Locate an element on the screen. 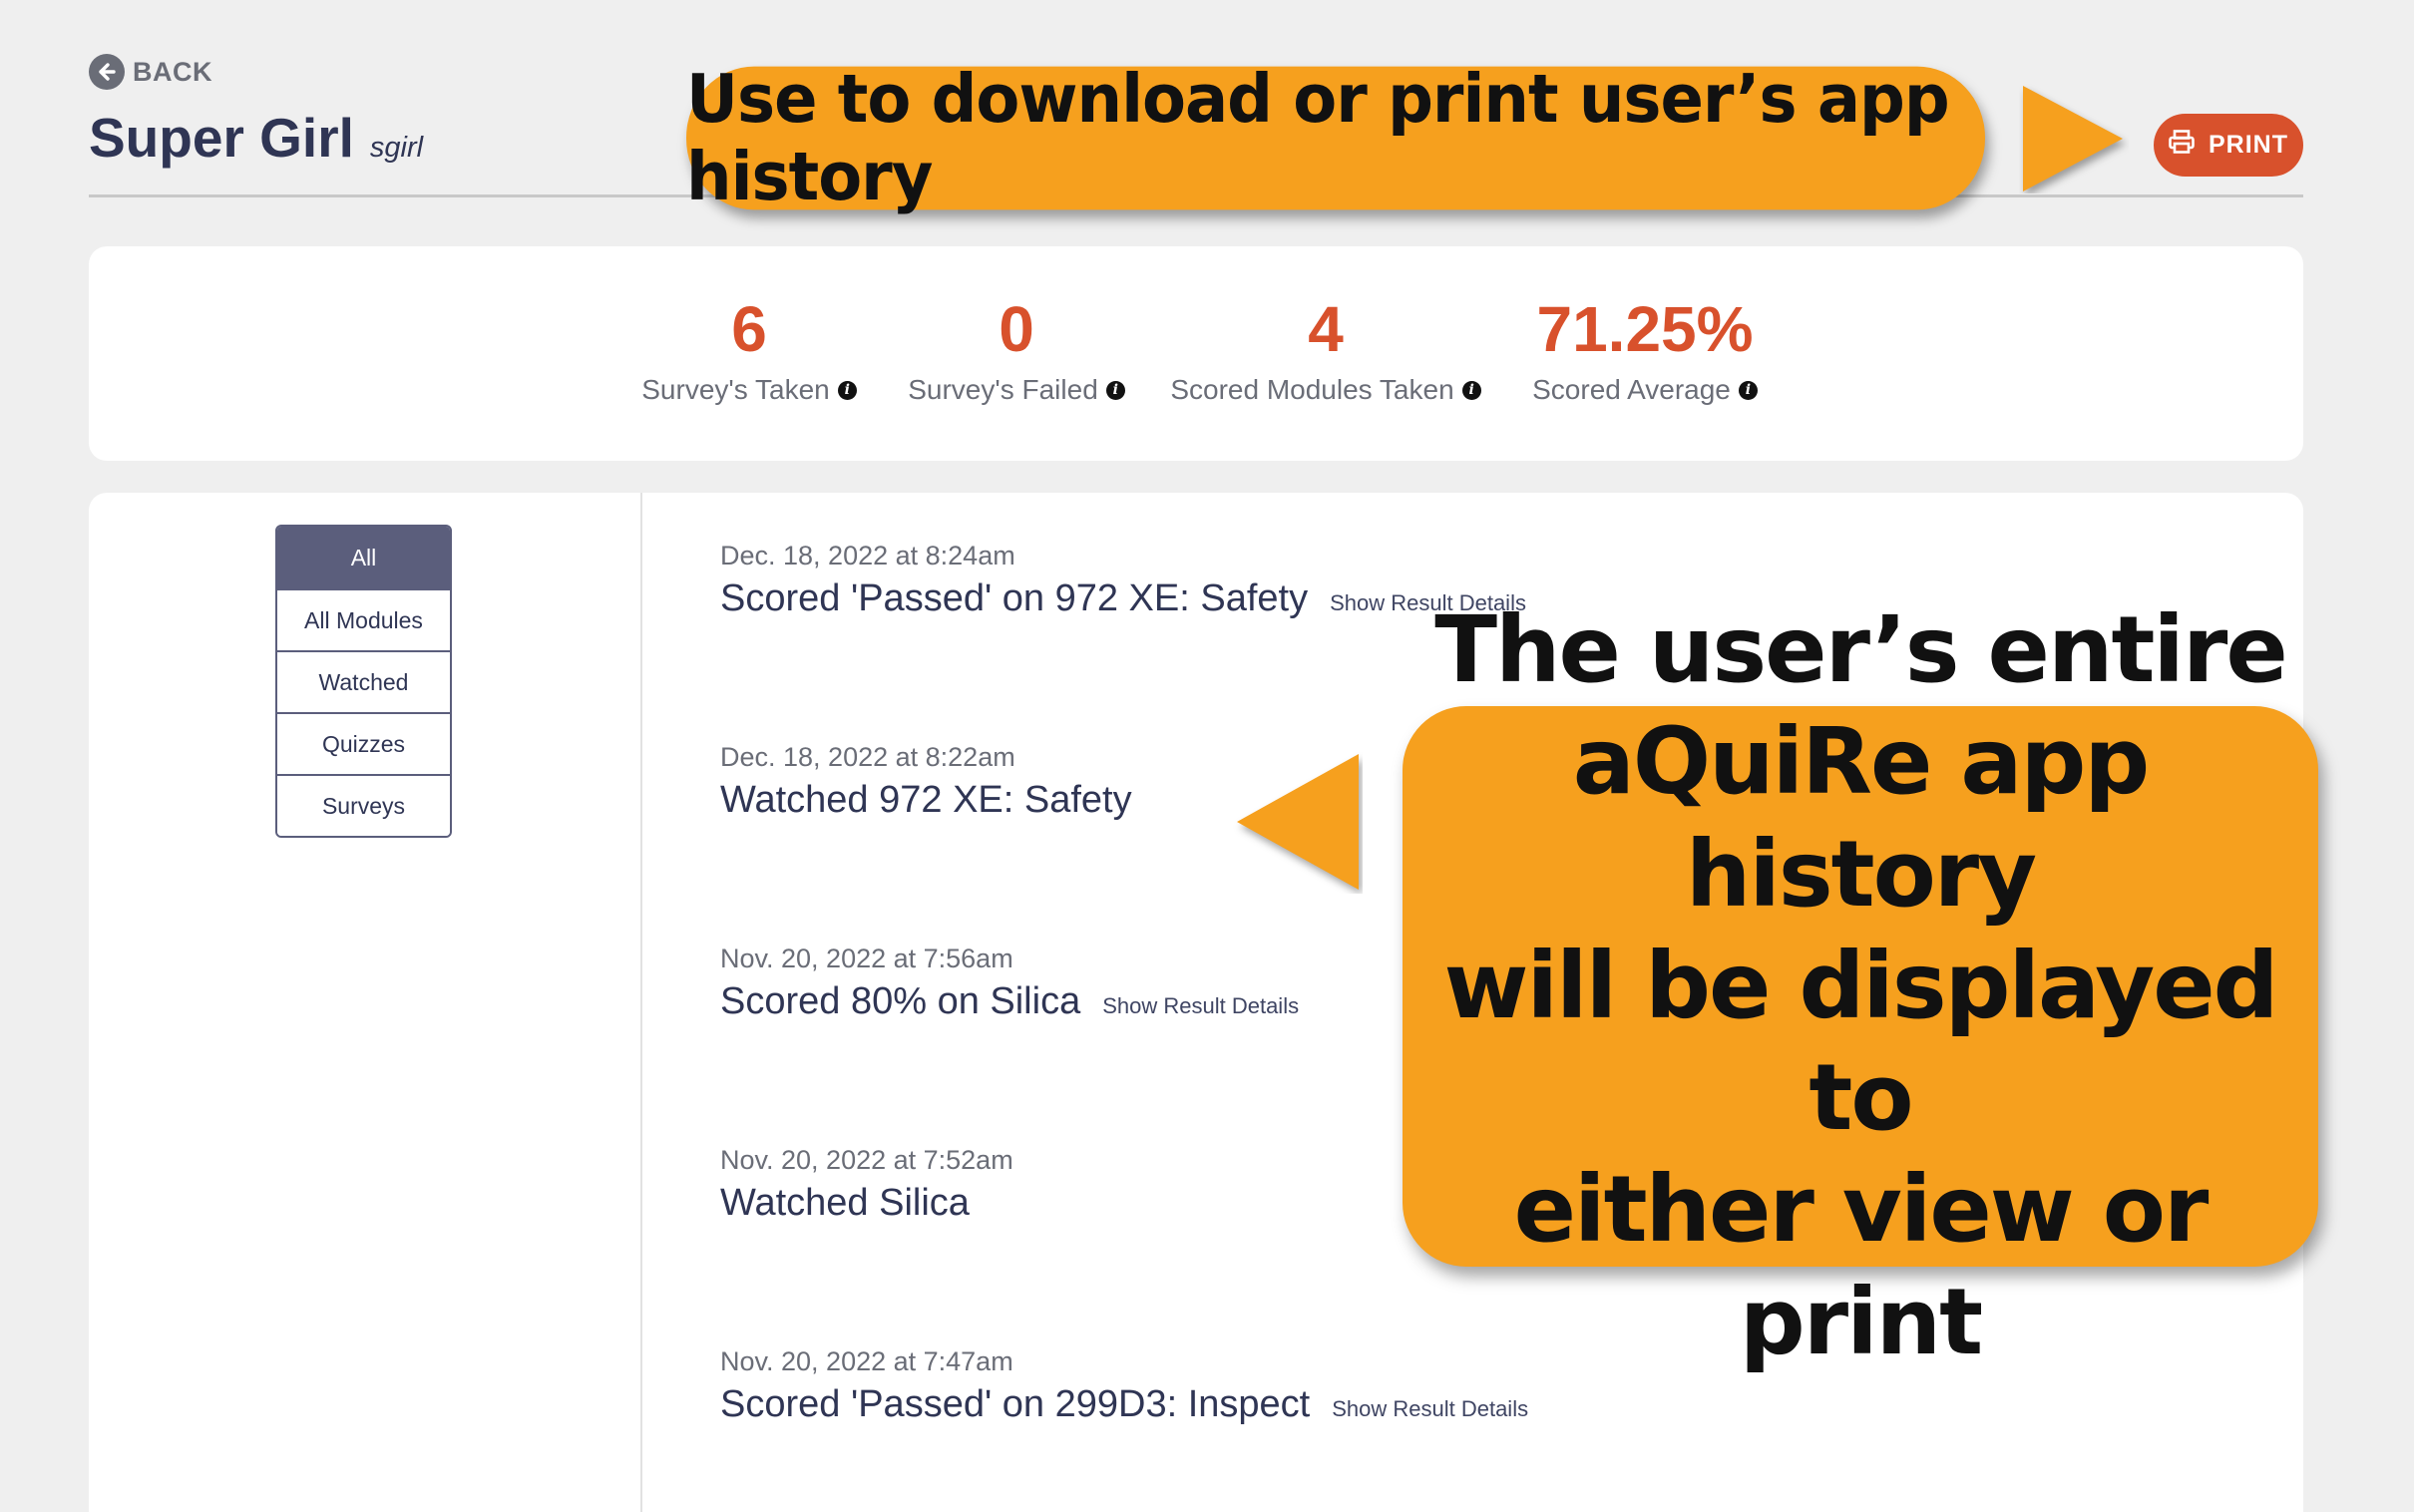  callout-line: aQuiRe app history is located at coordinates (1861, 818).